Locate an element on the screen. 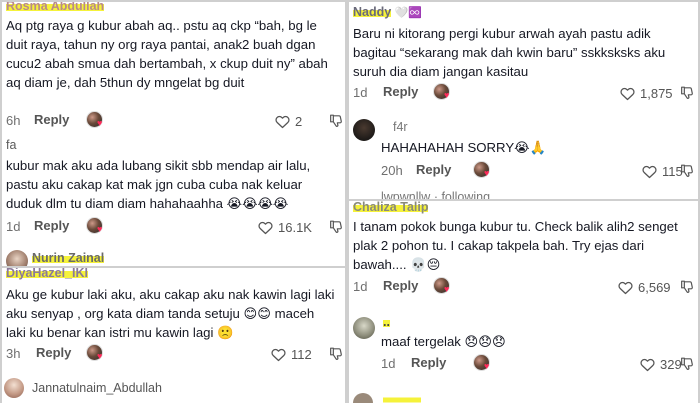  comment-username: Chaliza Talip is located at coordinates (391, 207).